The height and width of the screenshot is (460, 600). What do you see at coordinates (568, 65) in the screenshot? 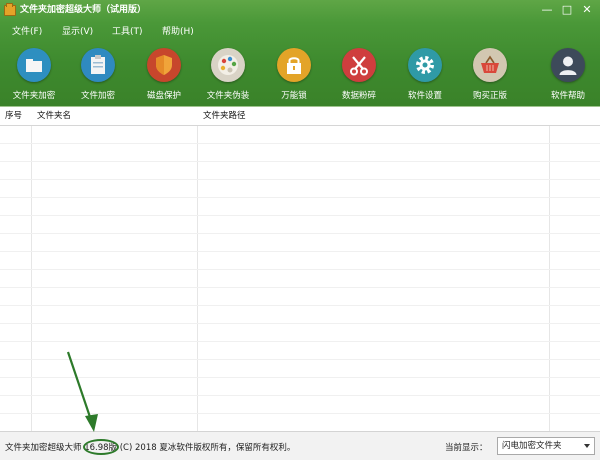
I see `user-icon` at bounding box center [568, 65].